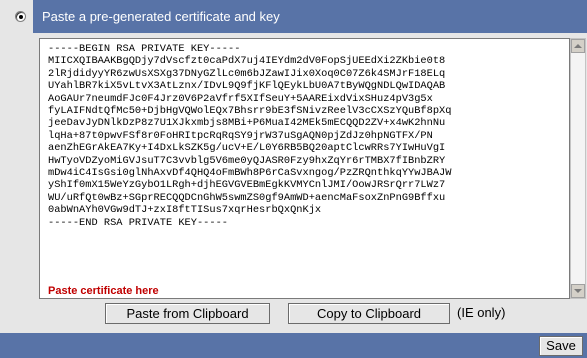  I want to click on ie-only-note: (IE only), so click(481, 312).